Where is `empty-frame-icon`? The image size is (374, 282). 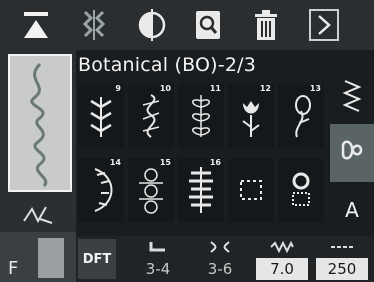 empty-frame-icon is located at coordinates (251, 190).